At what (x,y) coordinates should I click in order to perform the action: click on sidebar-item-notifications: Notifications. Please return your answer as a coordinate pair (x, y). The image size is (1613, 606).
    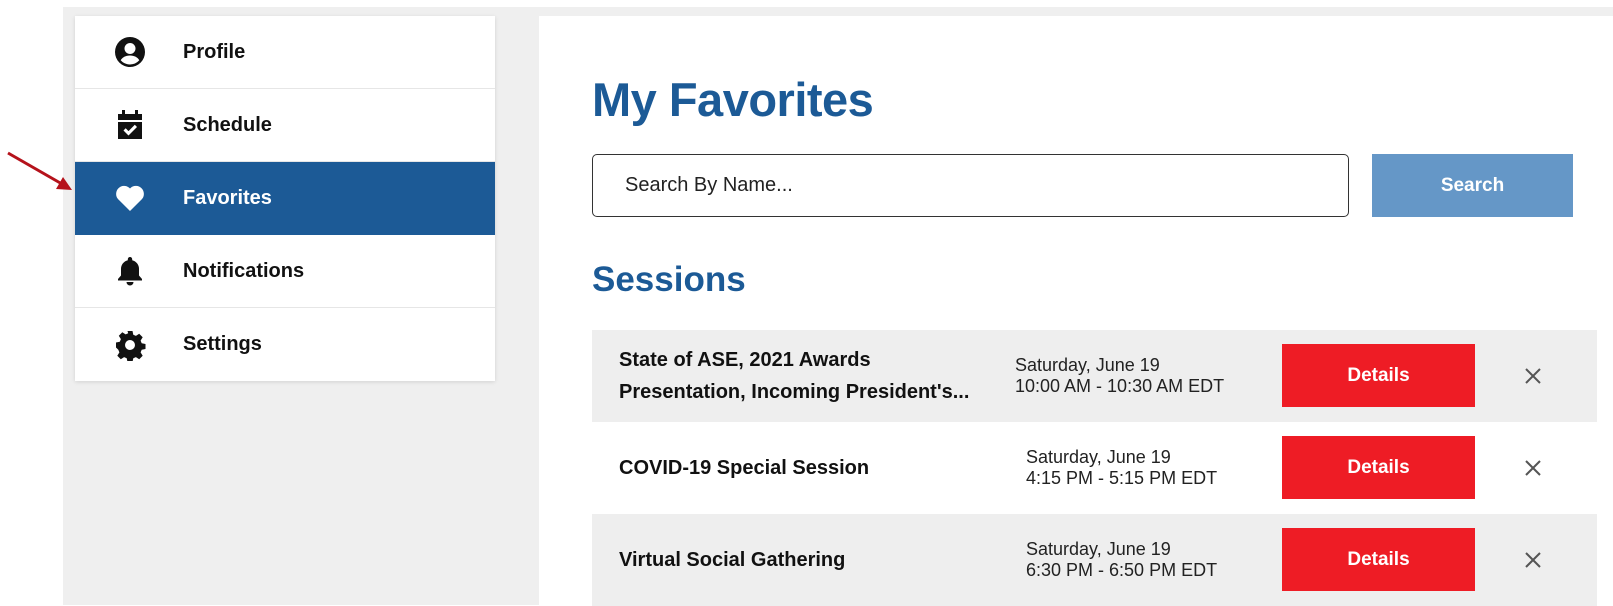
    Looking at the image, I should click on (285, 271).